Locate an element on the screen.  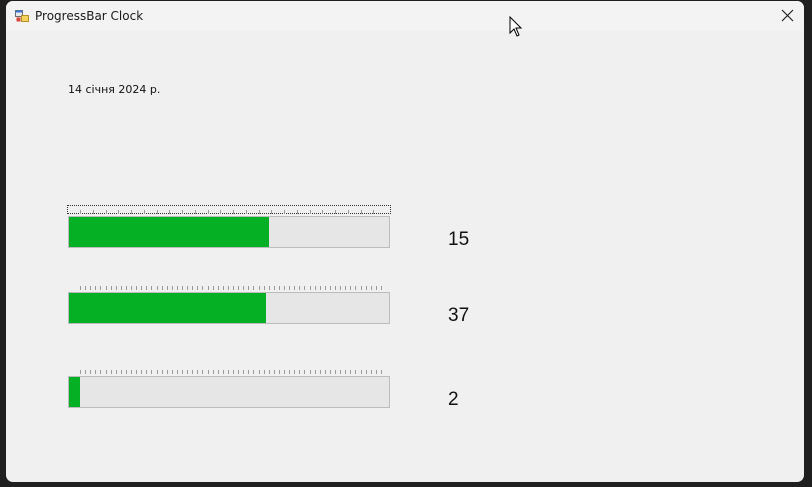
tick-marks-seconds is located at coordinates (231, 372).